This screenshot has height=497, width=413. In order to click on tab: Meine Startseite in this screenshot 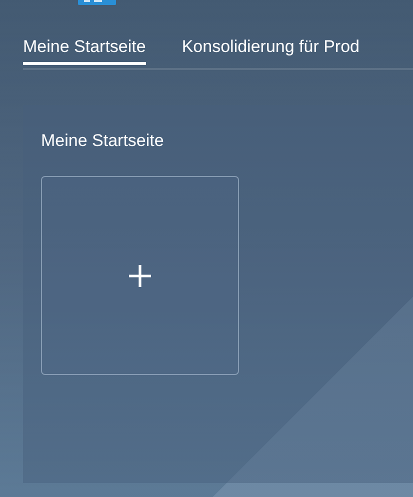, I will do `click(84, 47)`.